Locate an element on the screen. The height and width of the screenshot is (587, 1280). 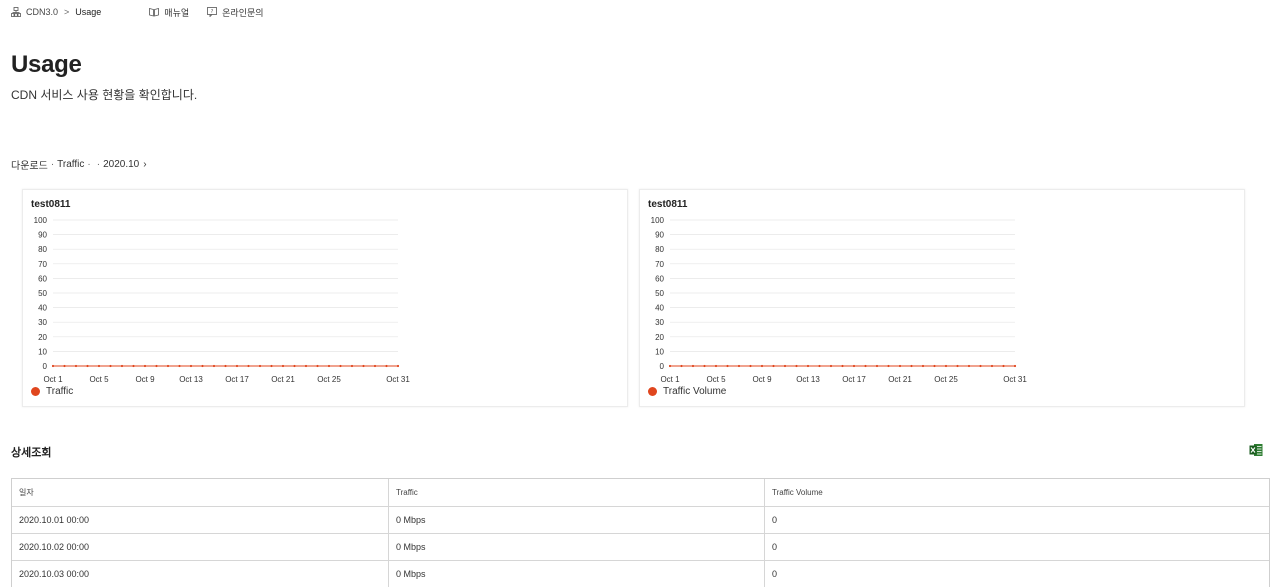
filter-summary: 다운로드 · Traffic · · 2020.10 › is located at coordinates (79, 164).